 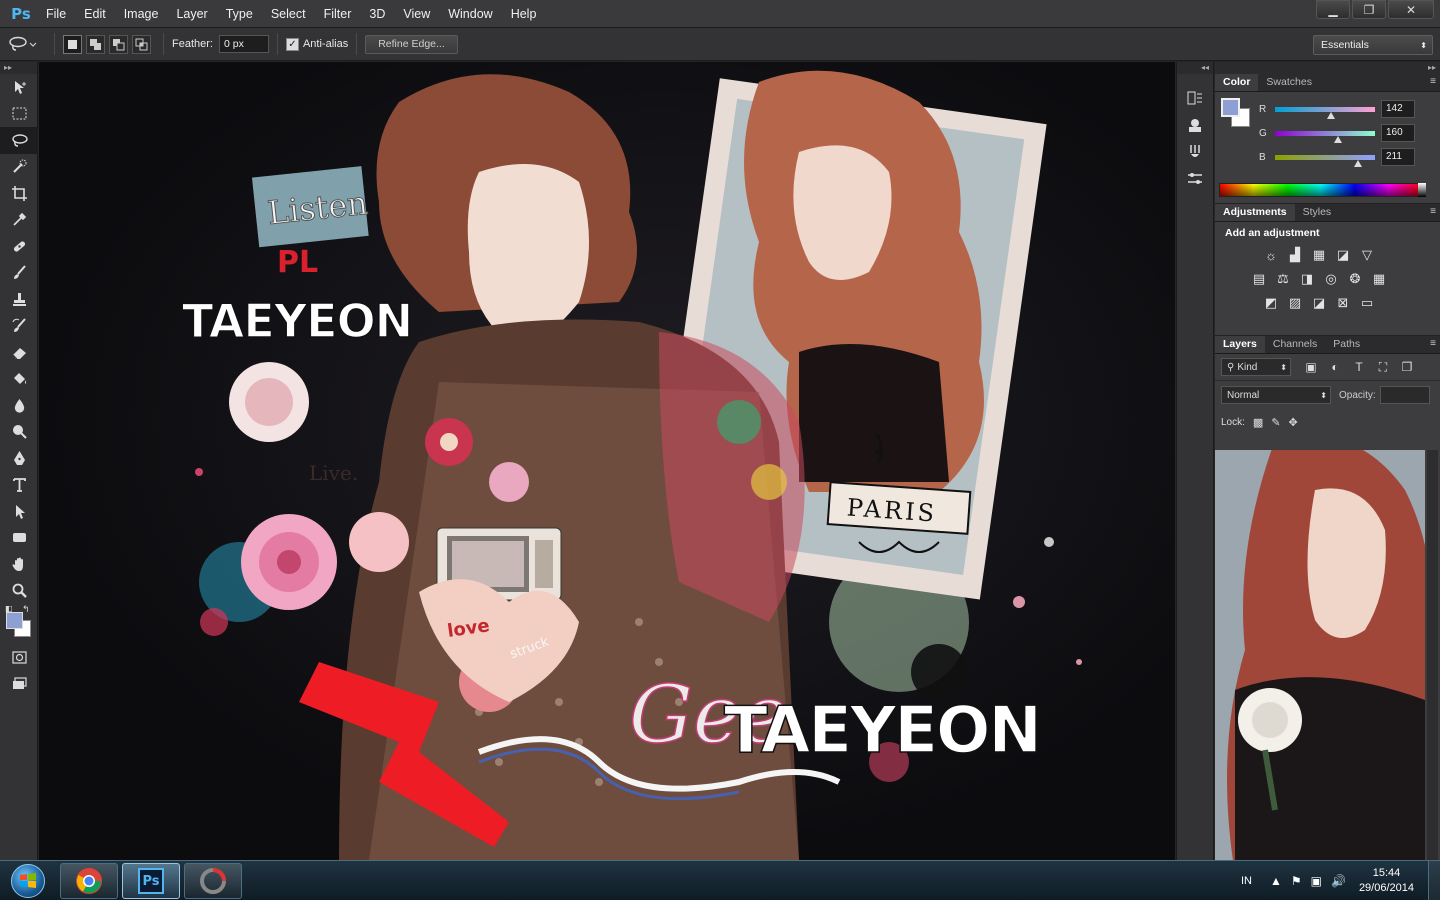 What do you see at coordinates (19, 326) in the screenshot?
I see `history-brush-tool-icon` at bounding box center [19, 326].